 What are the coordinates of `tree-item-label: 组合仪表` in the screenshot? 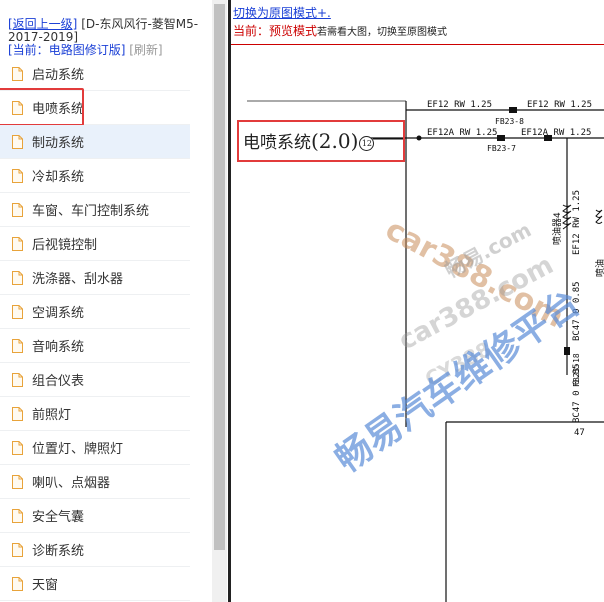 It's located at (58, 381).